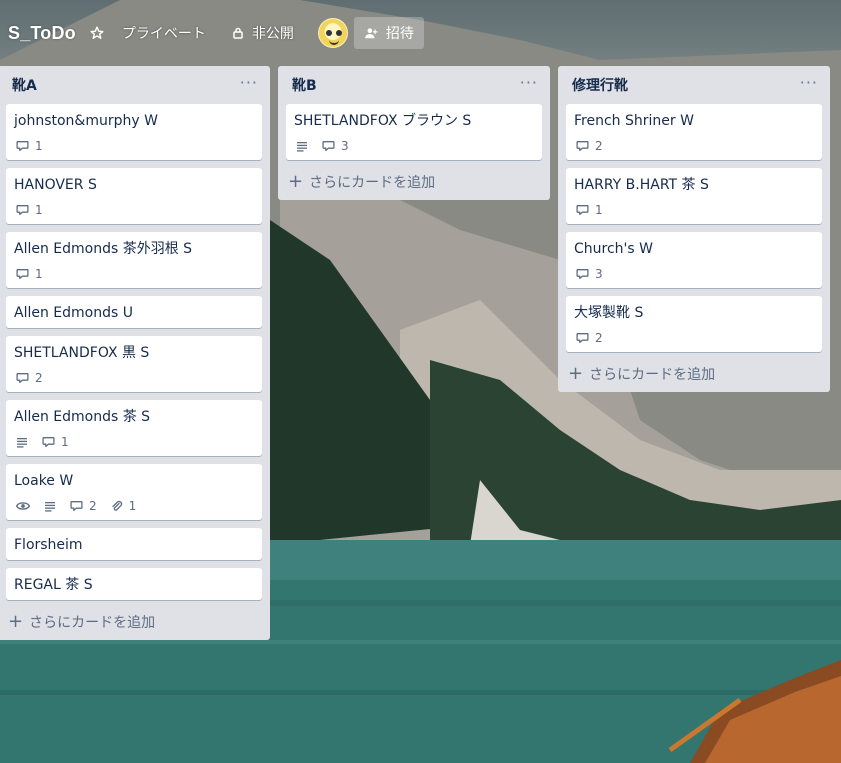 The image size is (841, 763). Describe the element at coordinates (134, 196) in the screenshot. I see `card: HANOVER S 1` at that location.